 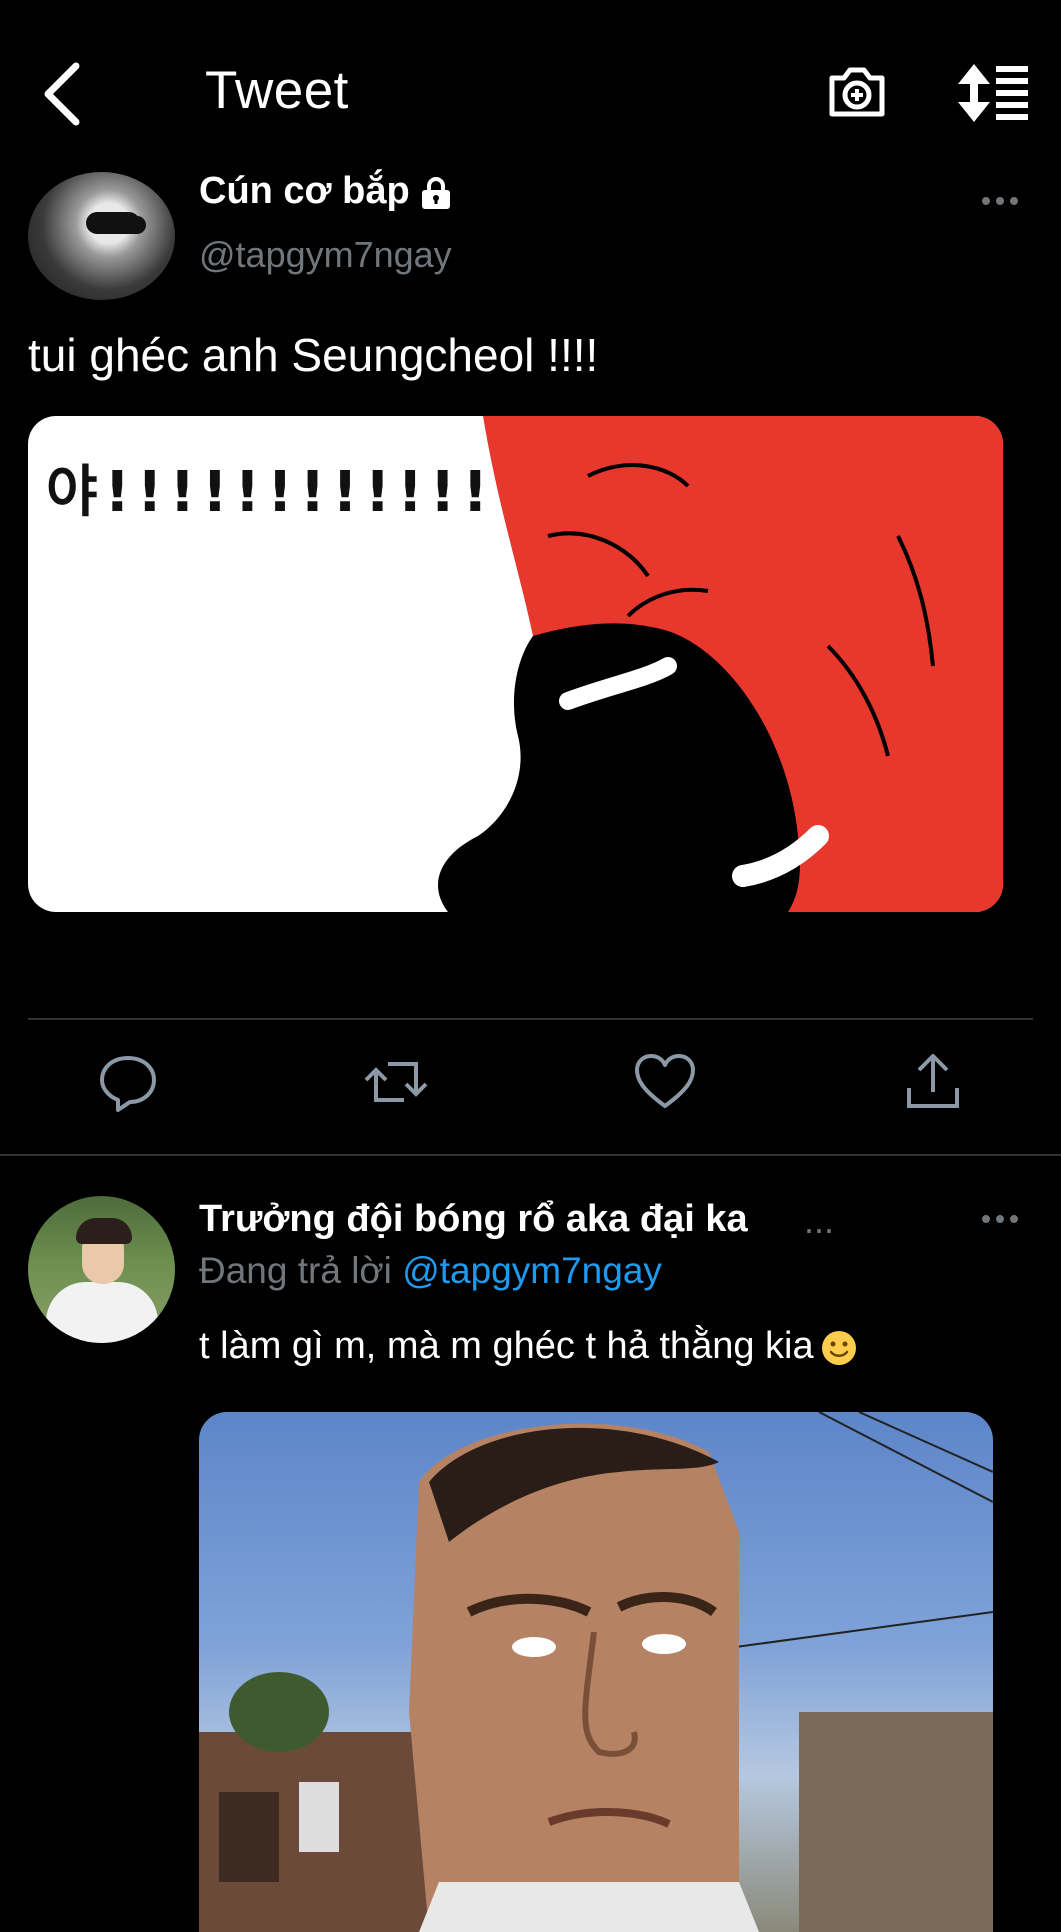 I want to click on retweet-icon, so click(x=396, y=1082).